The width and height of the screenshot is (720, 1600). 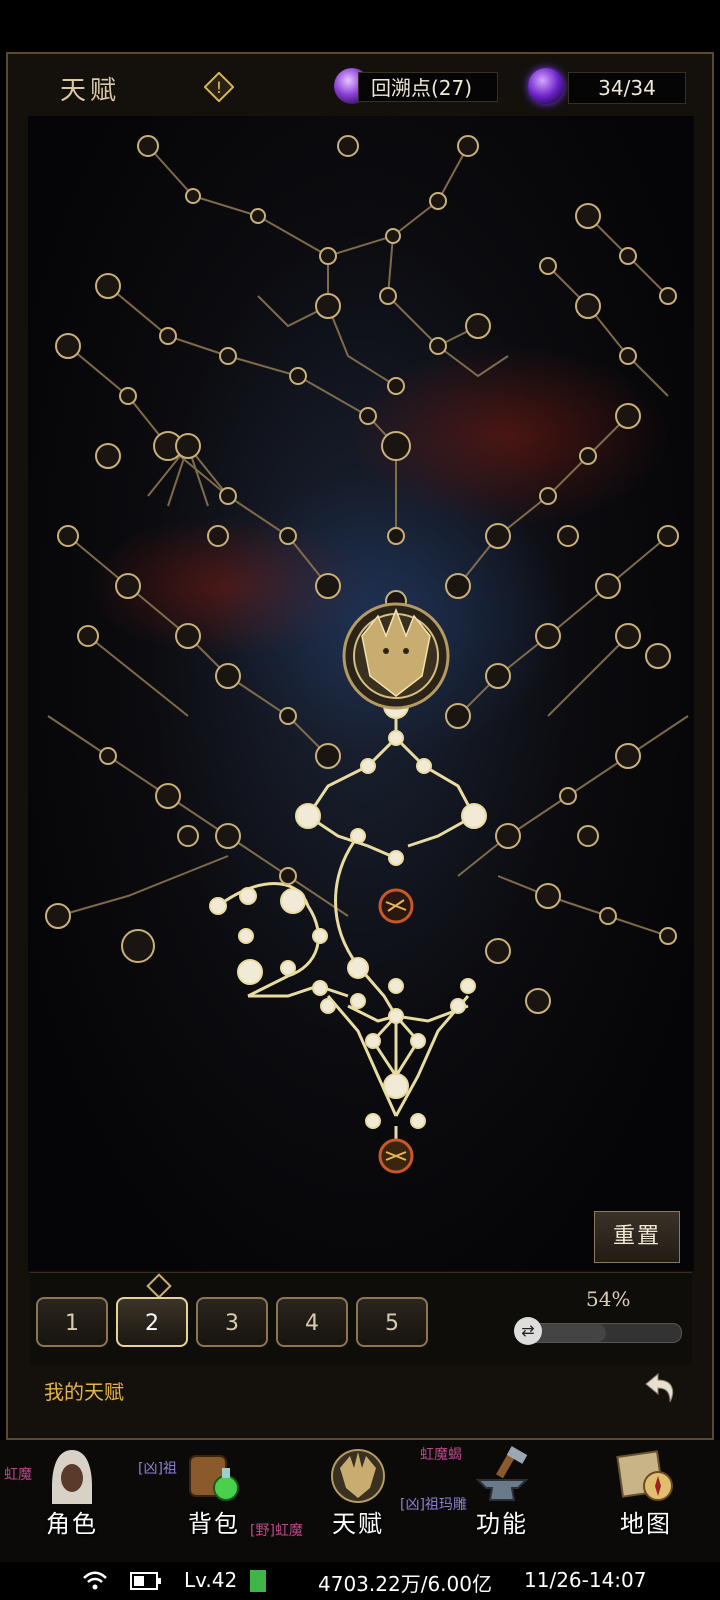 I want to click on wifi-icon, so click(x=95, y=1580).